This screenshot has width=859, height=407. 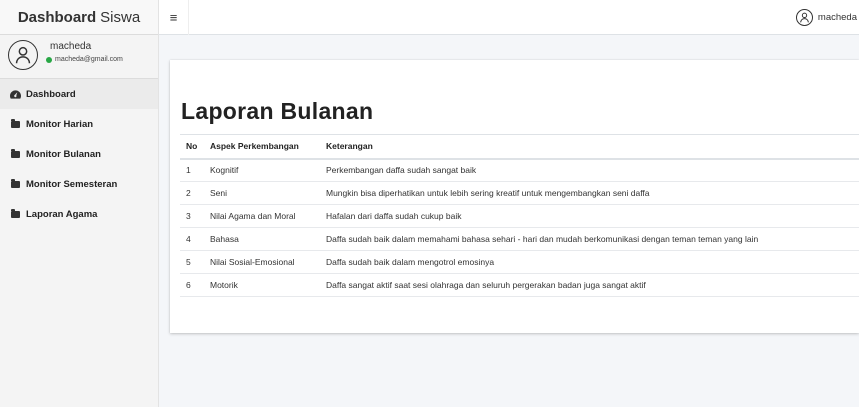 I want to click on column-header-keterangan: Keterangan, so click(x=589, y=147).